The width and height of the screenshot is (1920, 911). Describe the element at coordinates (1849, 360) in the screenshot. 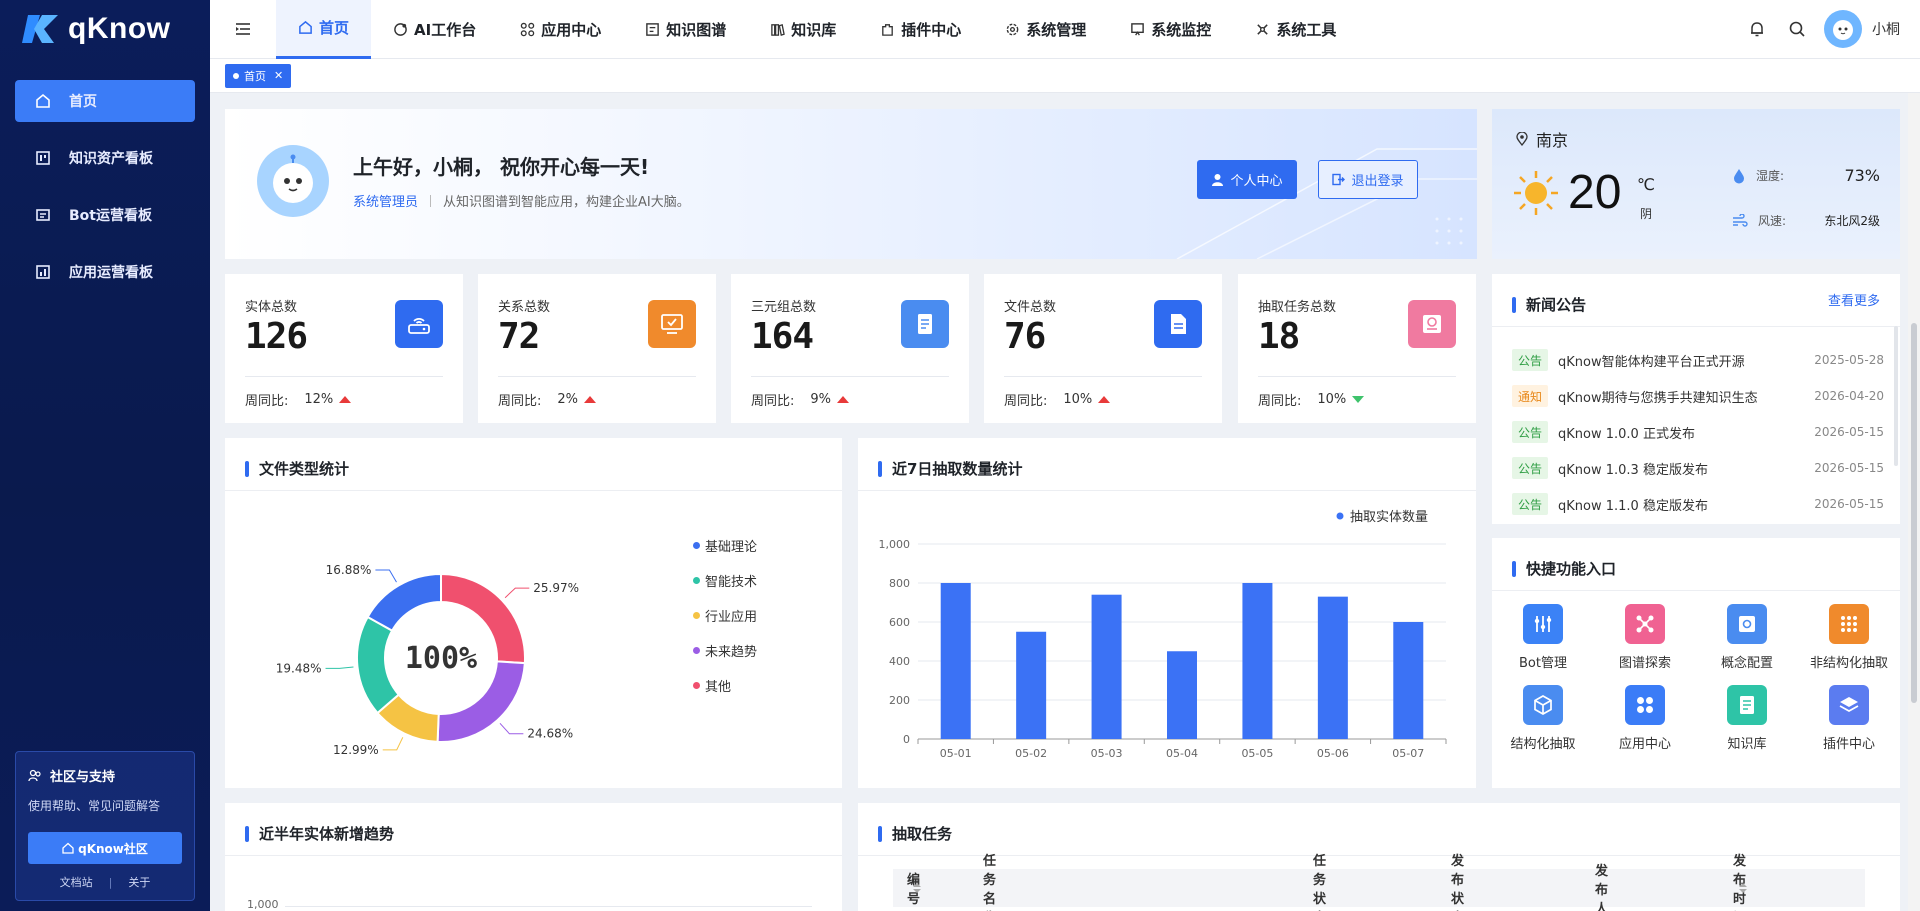

I see `news-date: 2025-05-28` at that location.